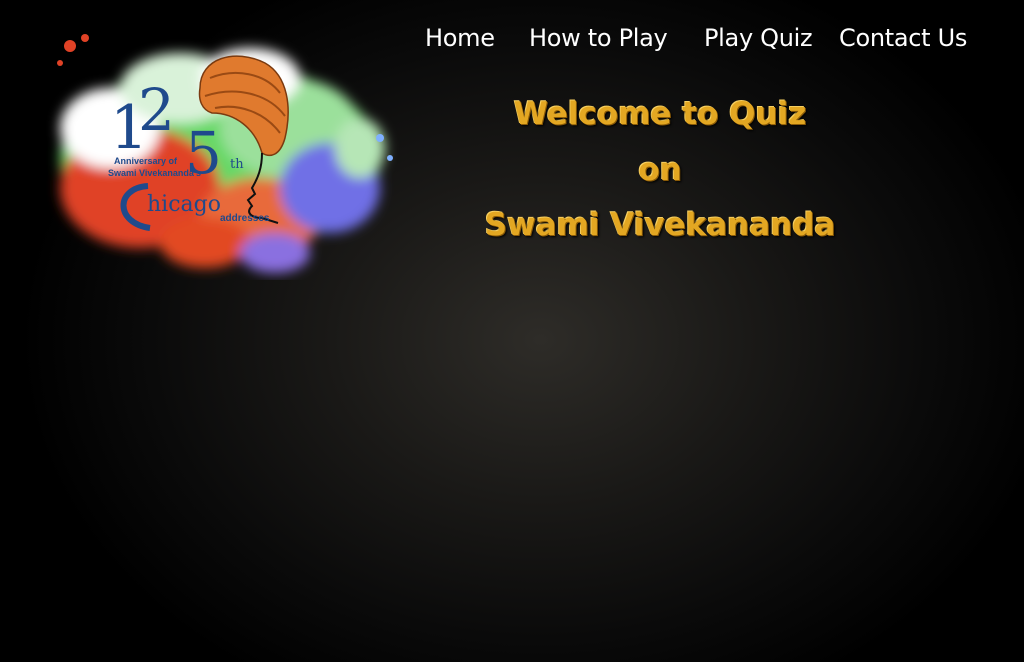 The image size is (1024, 662). Describe the element at coordinates (245, 218) in the screenshot. I see `logo-addresses: addresses` at that location.